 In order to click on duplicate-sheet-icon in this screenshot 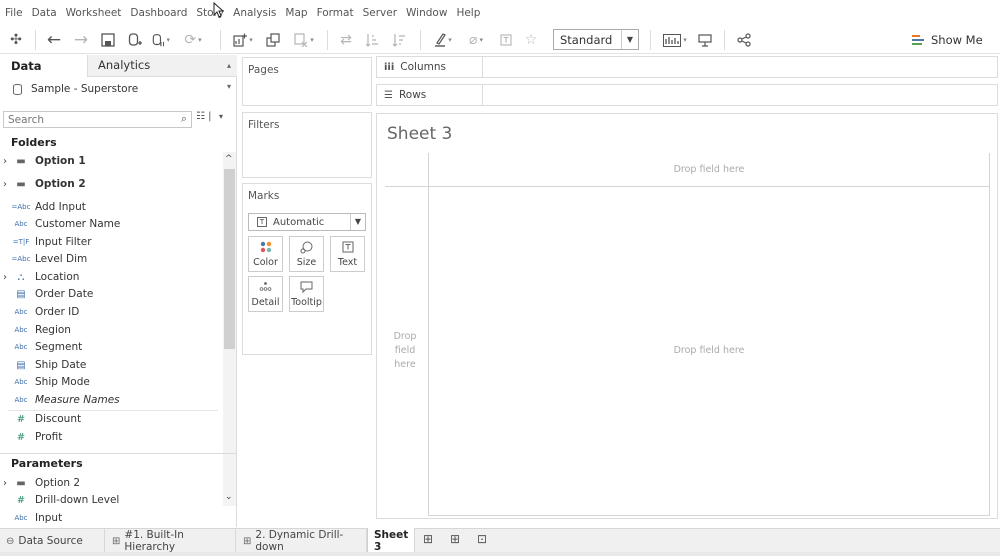, I will do `click(273, 40)`.